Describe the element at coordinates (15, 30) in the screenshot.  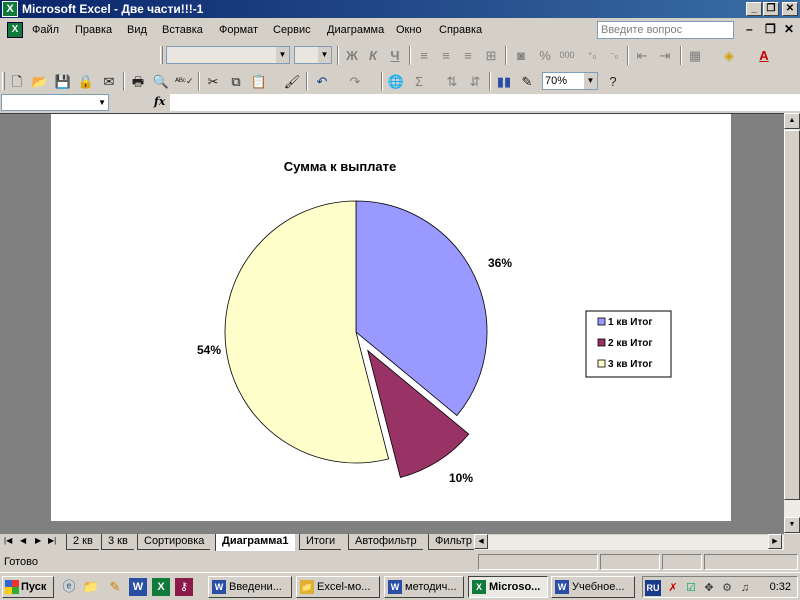
I see `document-icon: X` at that location.